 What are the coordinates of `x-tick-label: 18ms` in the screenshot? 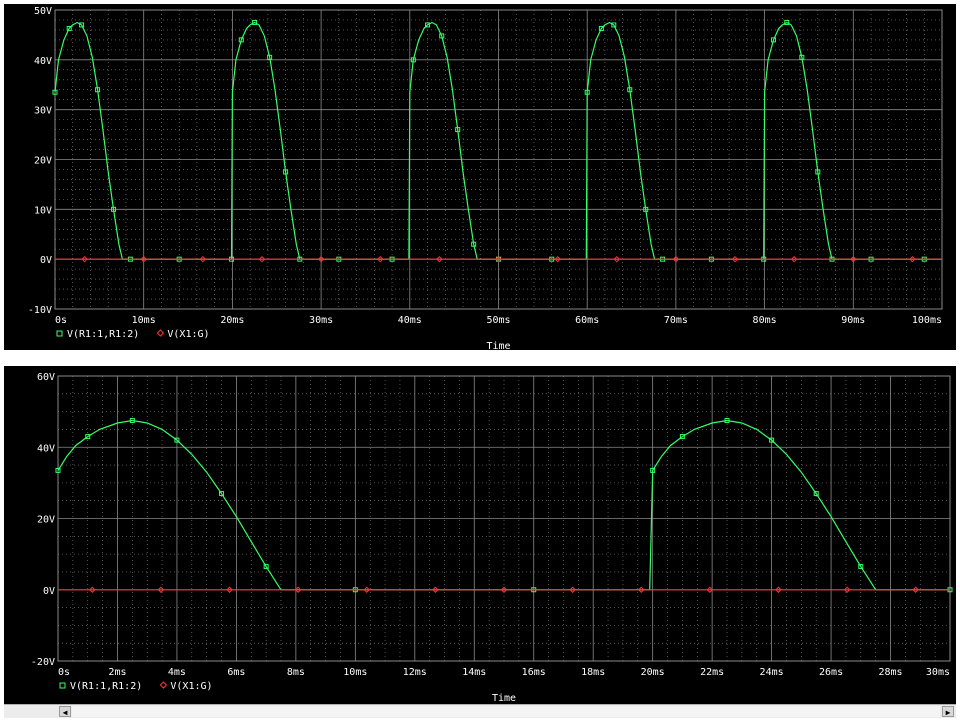 It's located at (593, 672).